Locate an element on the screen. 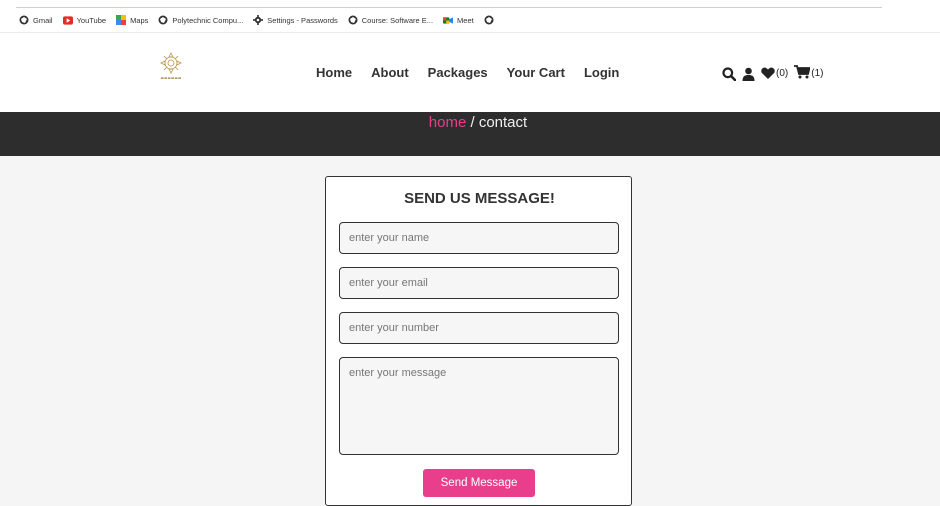 The height and width of the screenshot is (506, 940). wishlist-count: (0) is located at coordinates (782, 73).